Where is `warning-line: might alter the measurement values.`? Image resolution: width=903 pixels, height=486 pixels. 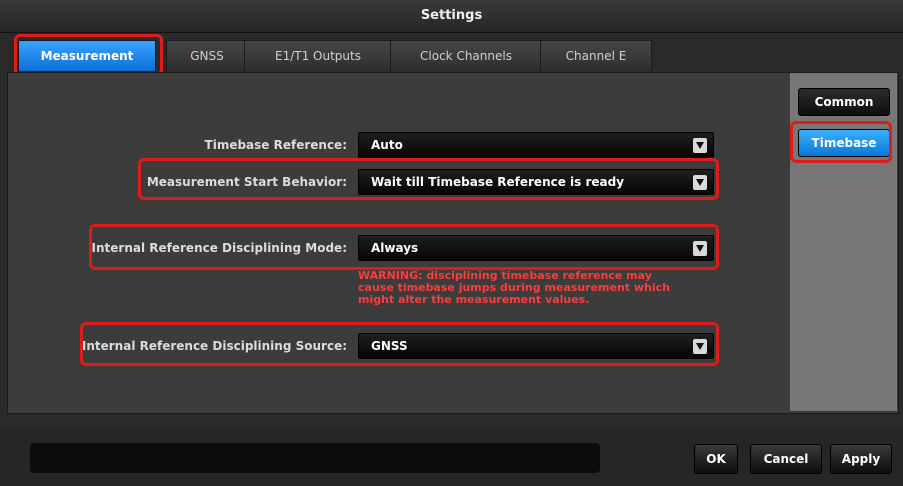 warning-line: might alter the measurement values. is located at coordinates (474, 299).